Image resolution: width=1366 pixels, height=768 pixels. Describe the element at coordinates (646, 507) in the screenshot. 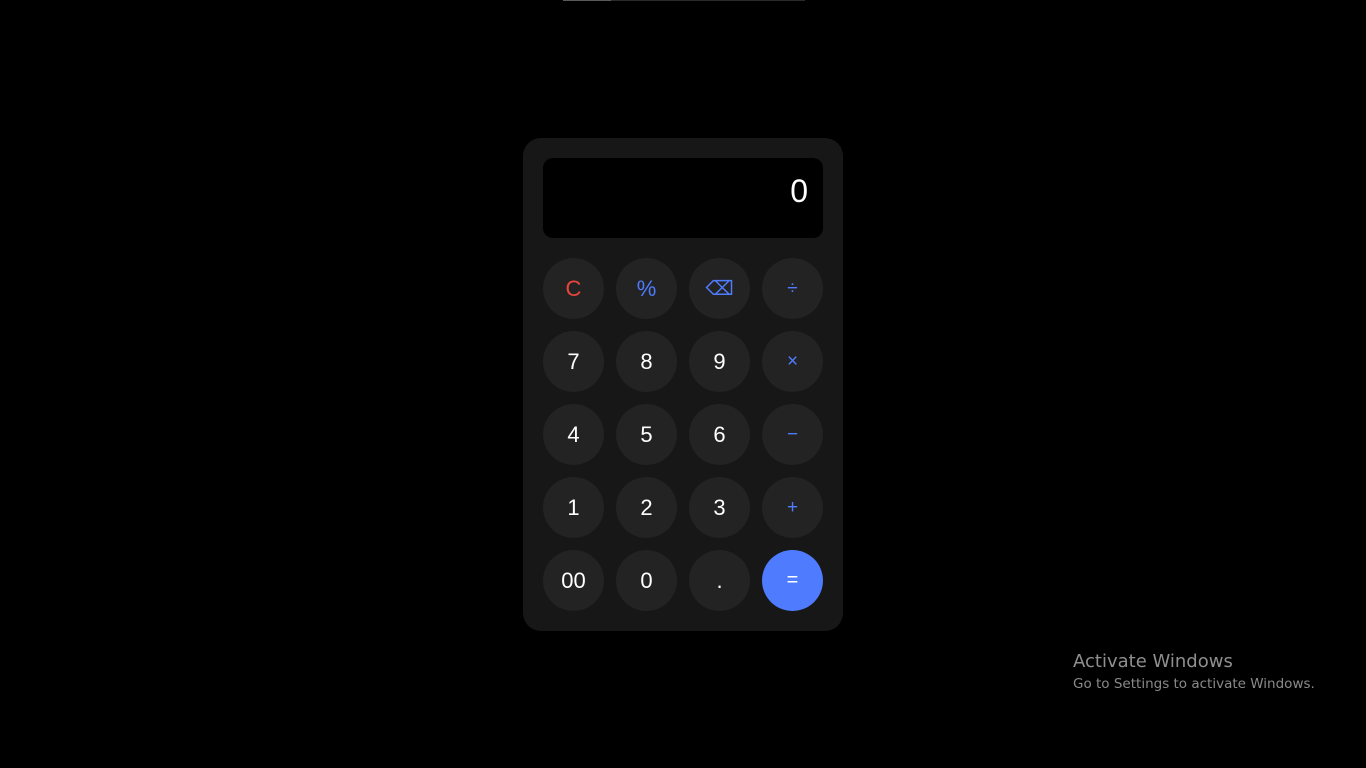

I see `two-button: 2` at that location.